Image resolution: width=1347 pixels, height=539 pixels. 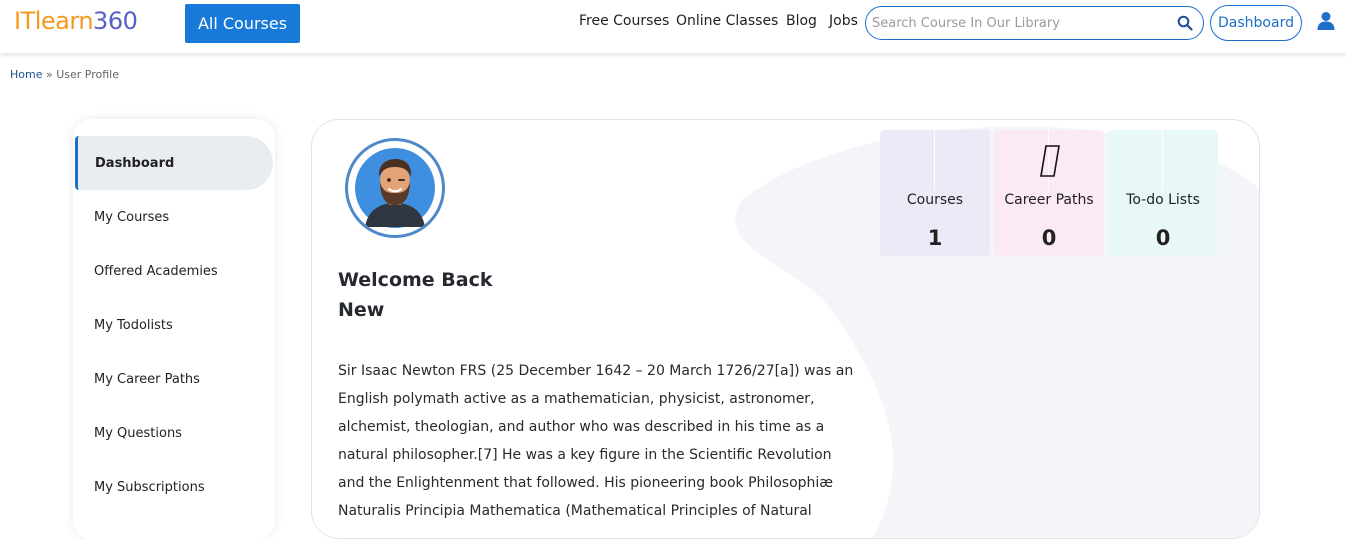 I want to click on stat-todo-lists-value: 0, so click(x=1163, y=238).